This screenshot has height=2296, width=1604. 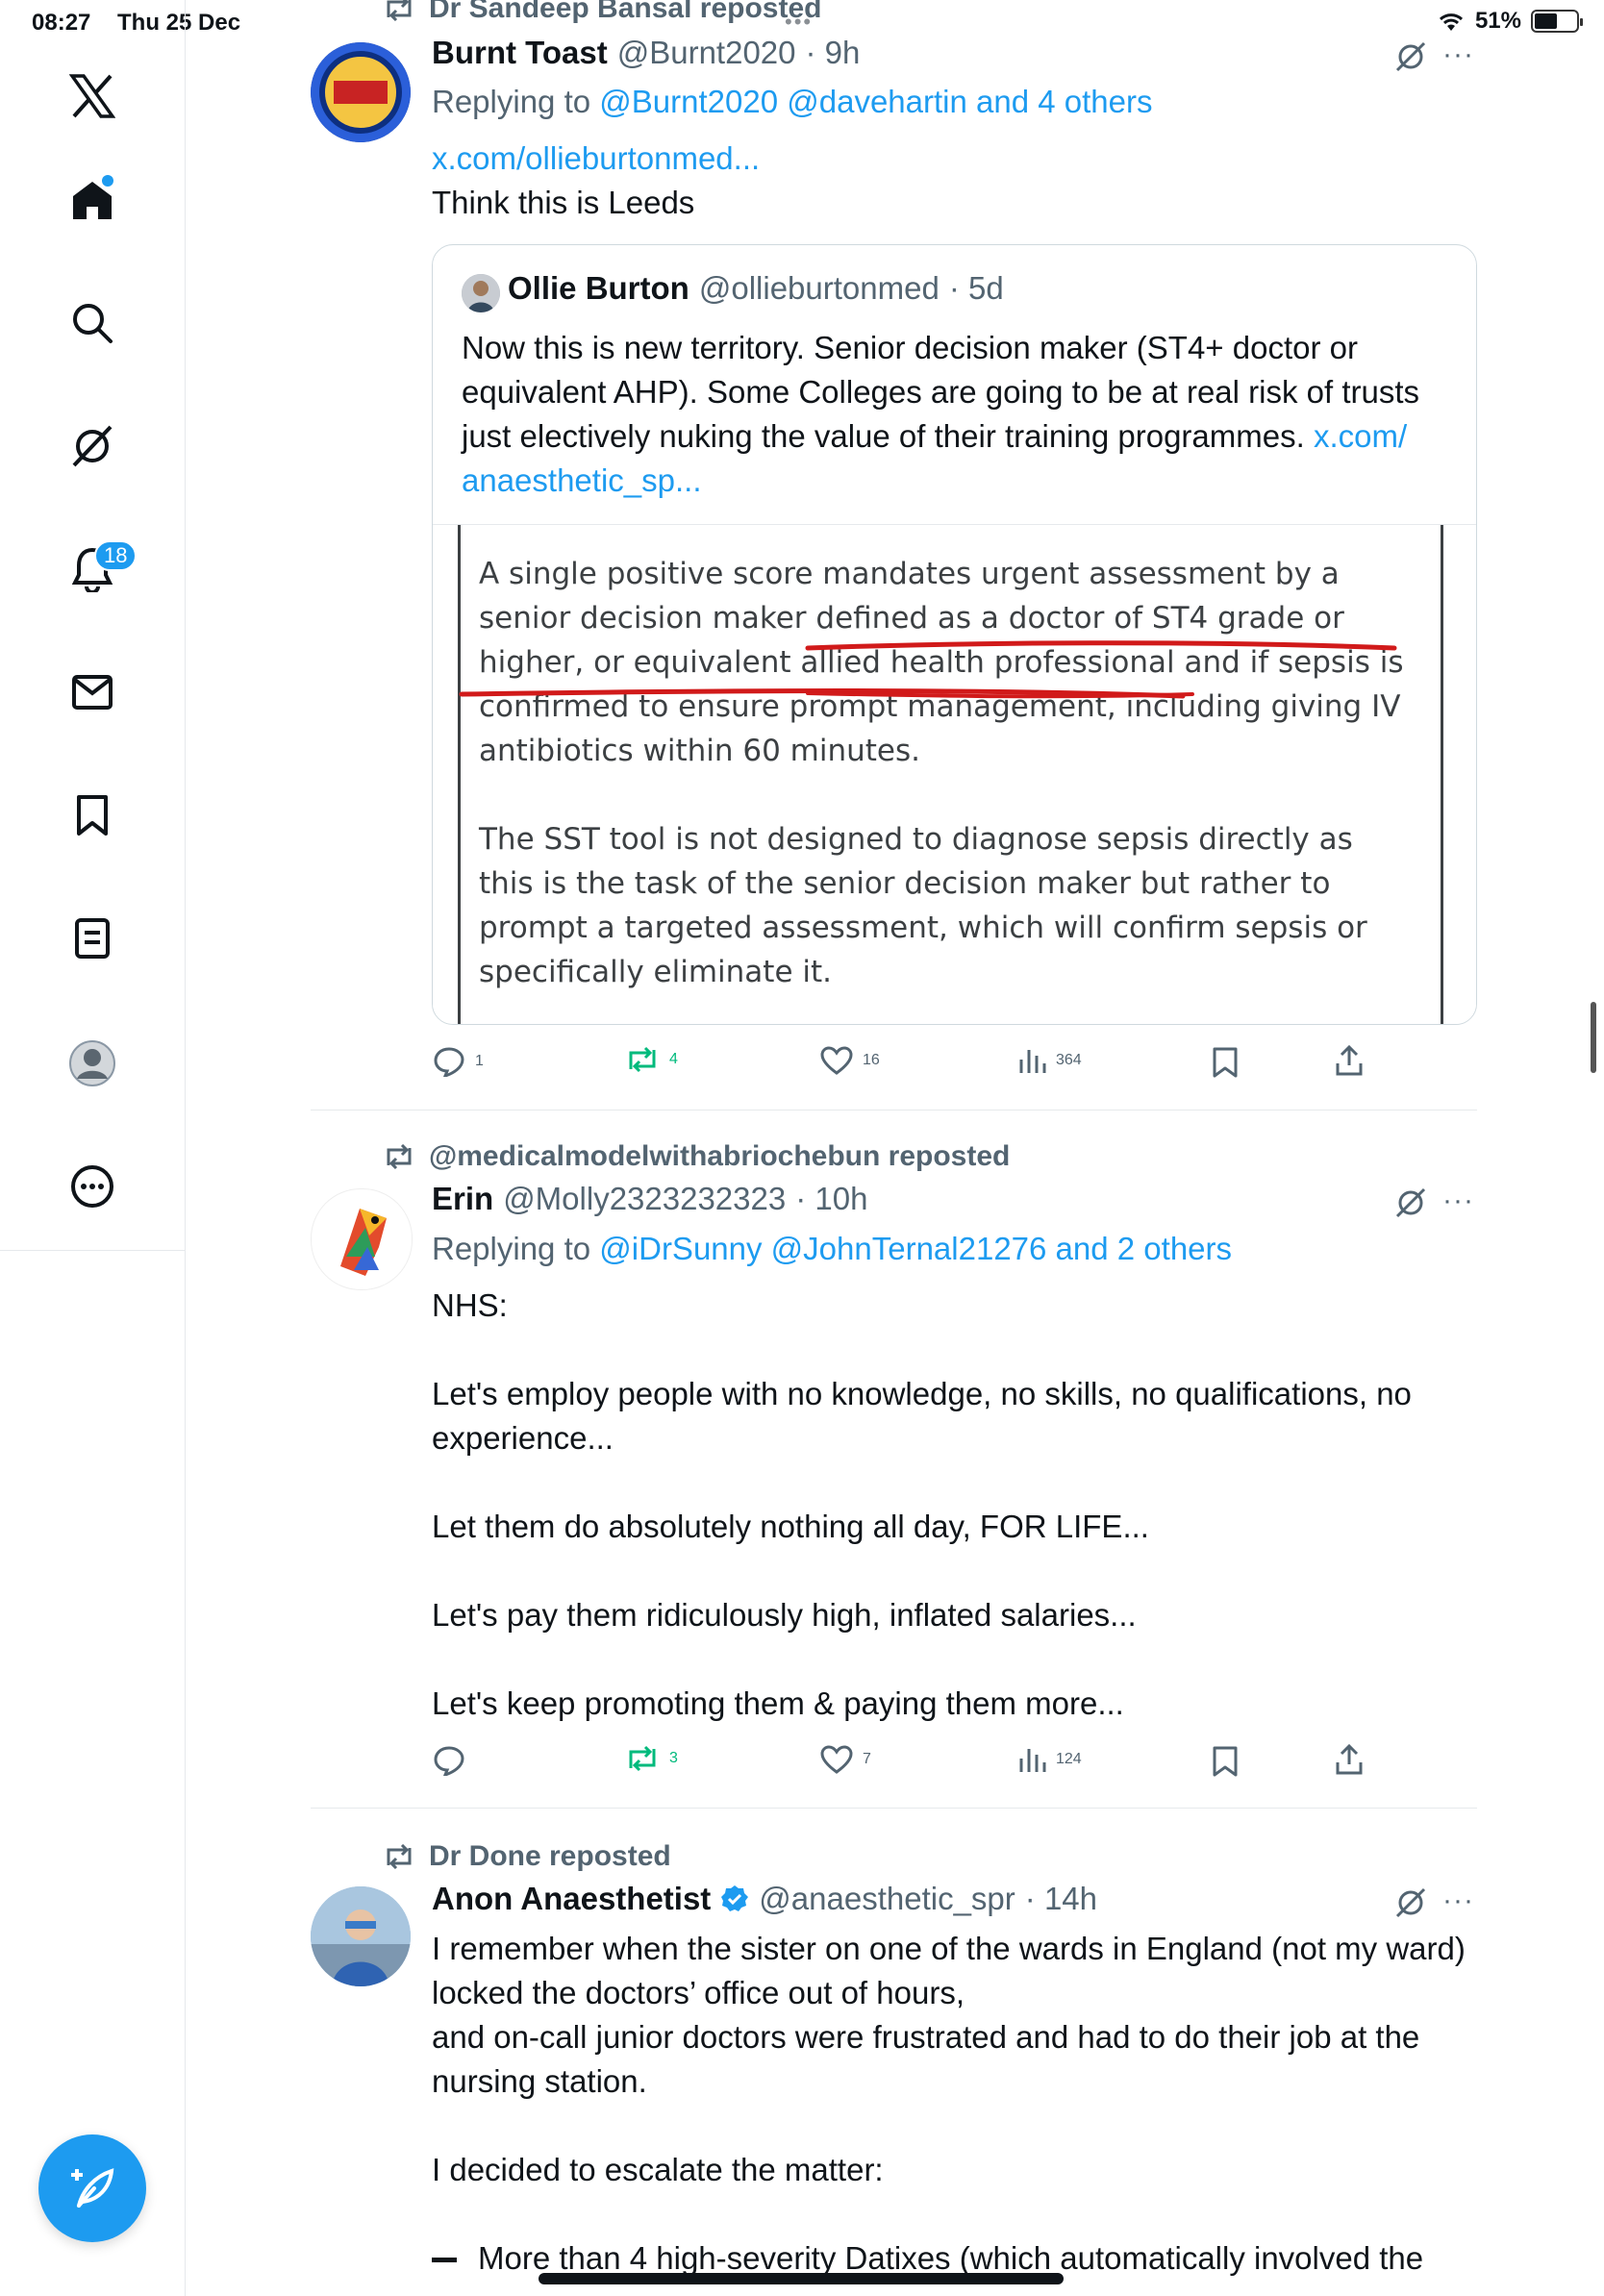 I want to click on quote-link: x.com/, so click(x=1360, y=436).